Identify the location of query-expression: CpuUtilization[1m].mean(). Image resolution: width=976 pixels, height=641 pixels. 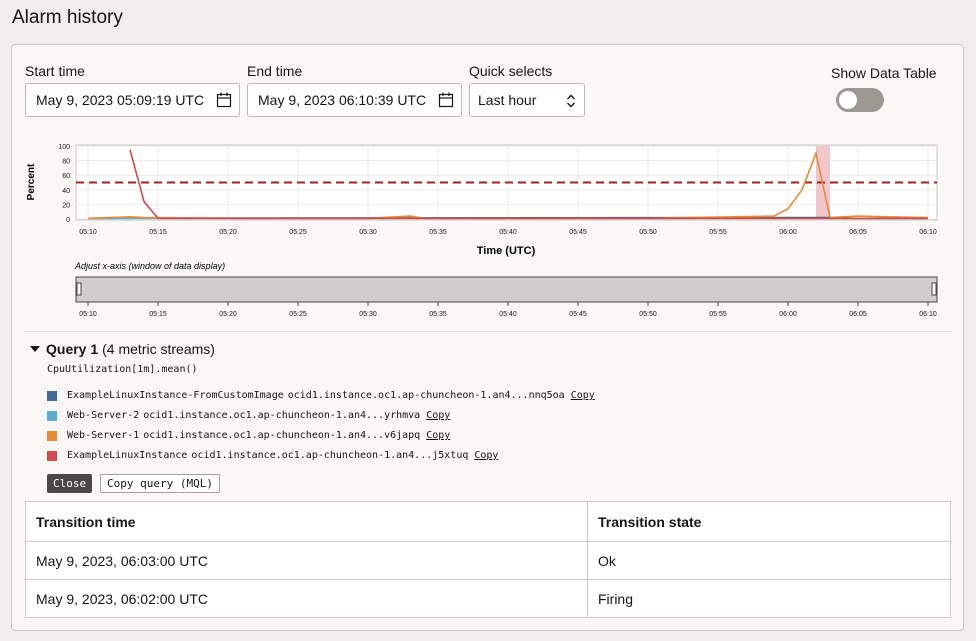
(122, 369).